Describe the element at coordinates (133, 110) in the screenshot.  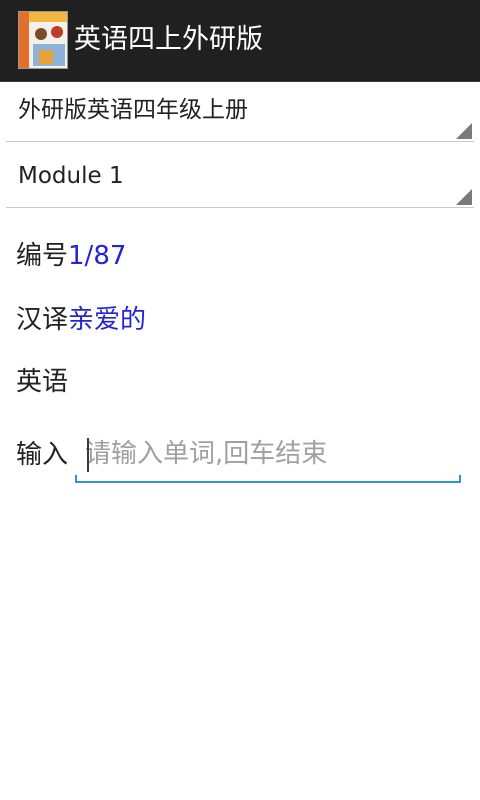
I see `book-spinner-value: 外研版英语四年级上册` at that location.